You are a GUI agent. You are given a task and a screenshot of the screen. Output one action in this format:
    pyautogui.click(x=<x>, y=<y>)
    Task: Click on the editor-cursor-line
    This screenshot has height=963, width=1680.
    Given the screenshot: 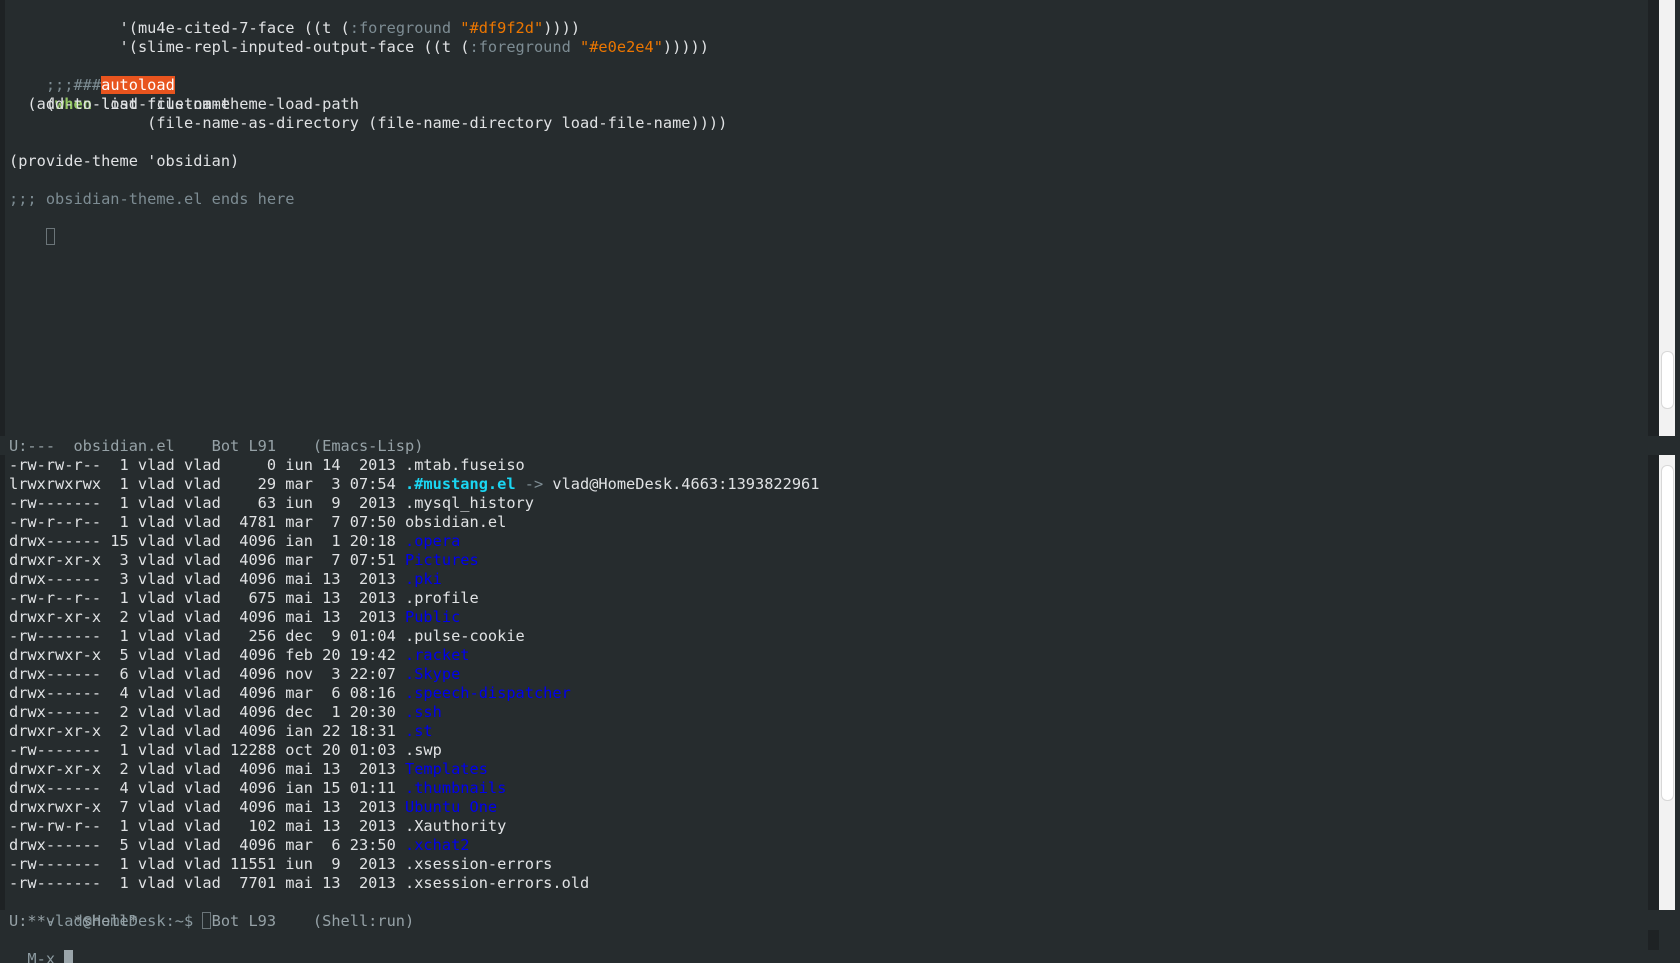 What is the action you would take?
    pyautogui.click(x=32, y=227)
    